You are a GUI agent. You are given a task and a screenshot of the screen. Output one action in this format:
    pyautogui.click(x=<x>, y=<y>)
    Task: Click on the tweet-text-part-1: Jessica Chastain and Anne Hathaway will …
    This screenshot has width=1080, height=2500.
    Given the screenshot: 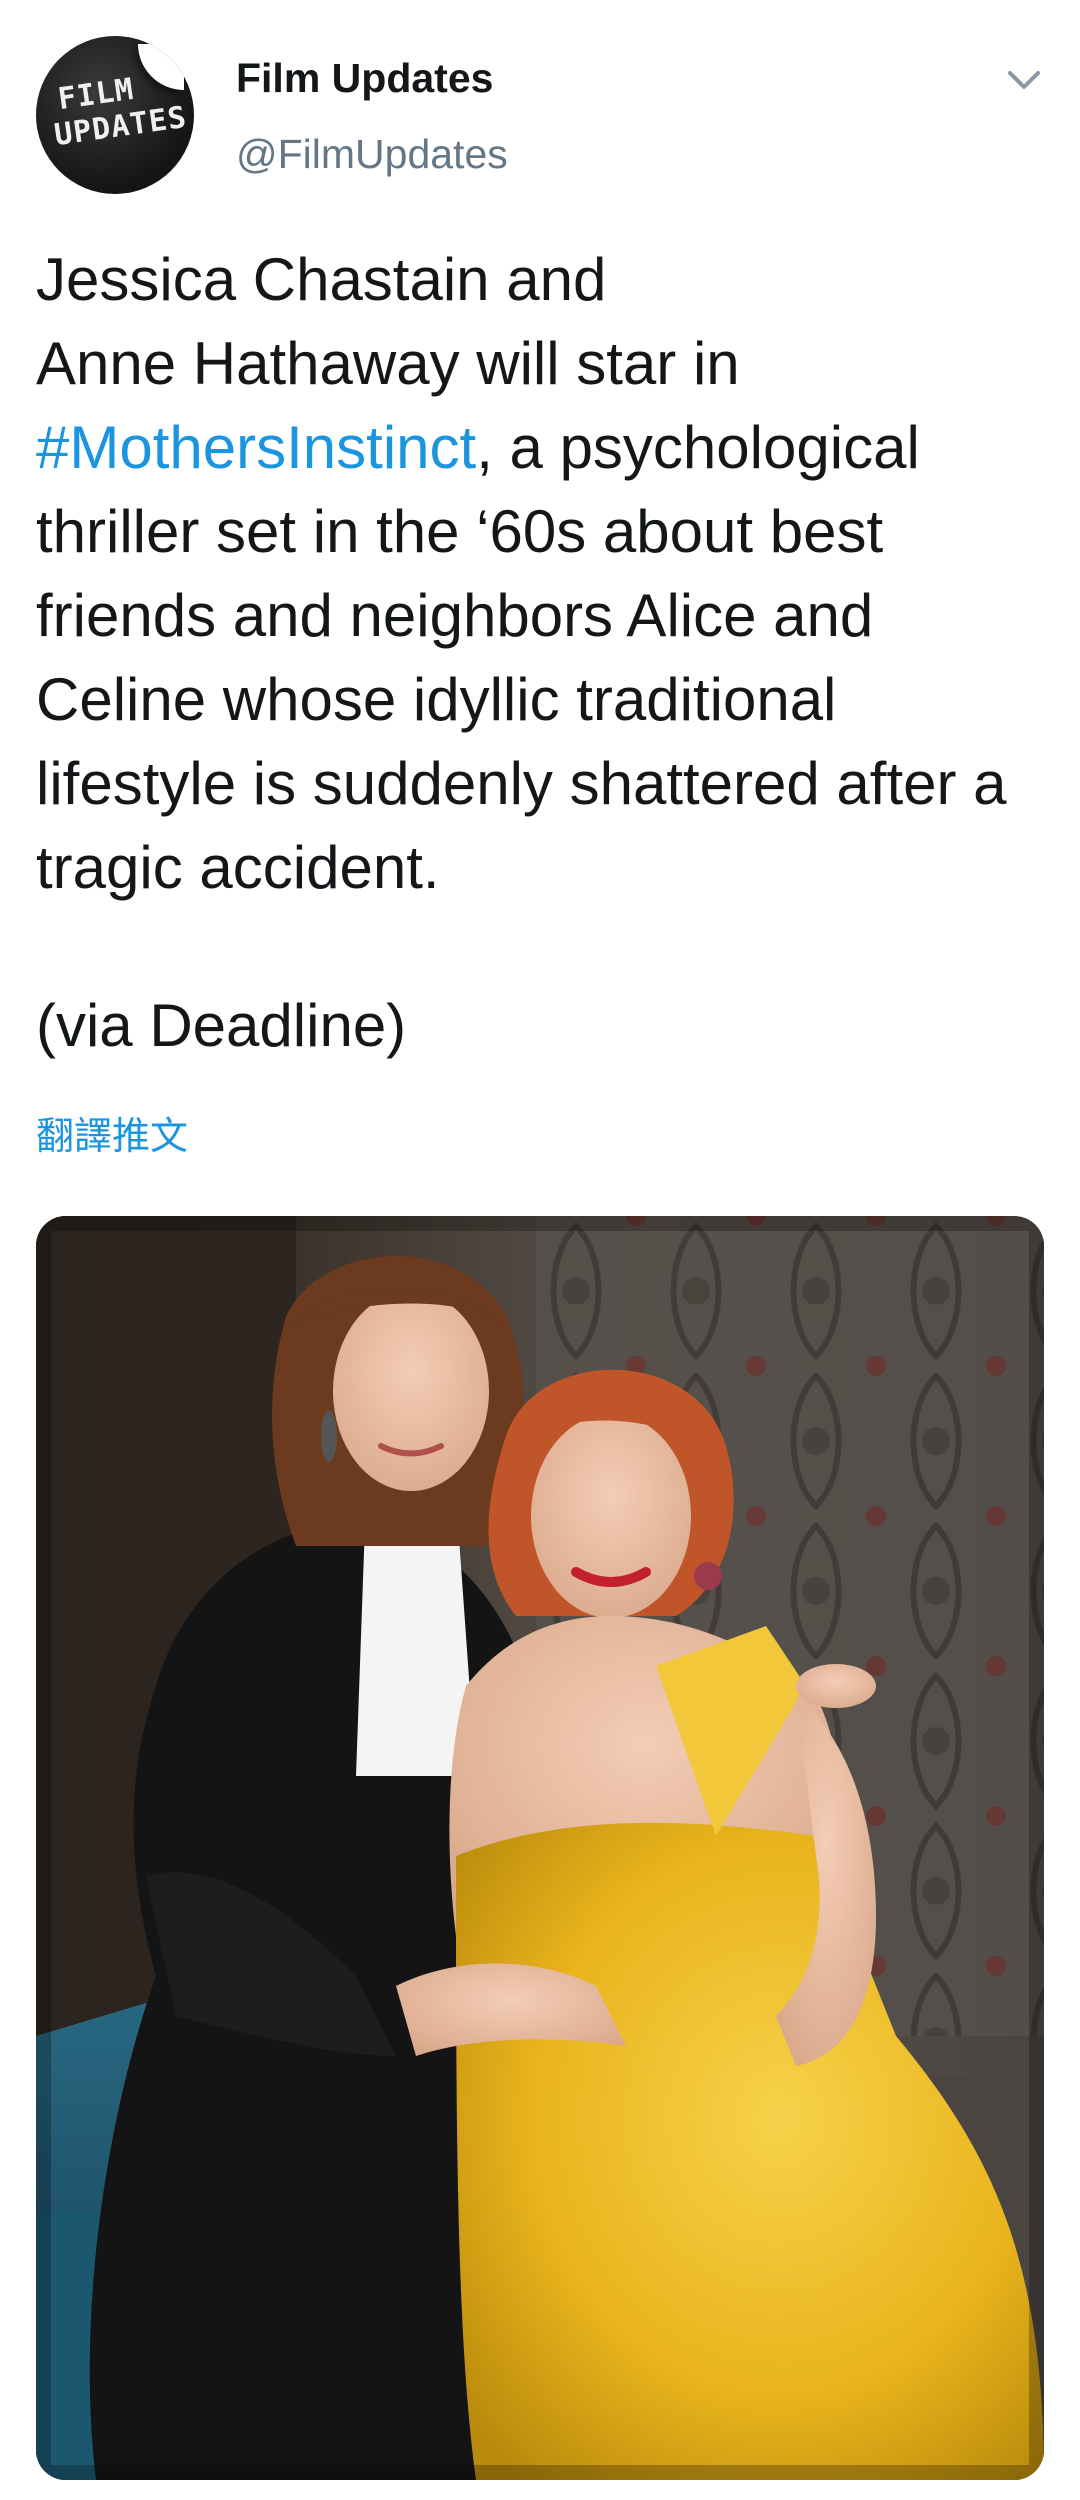 What is the action you would take?
    pyautogui.click(x=388, y=321)
    